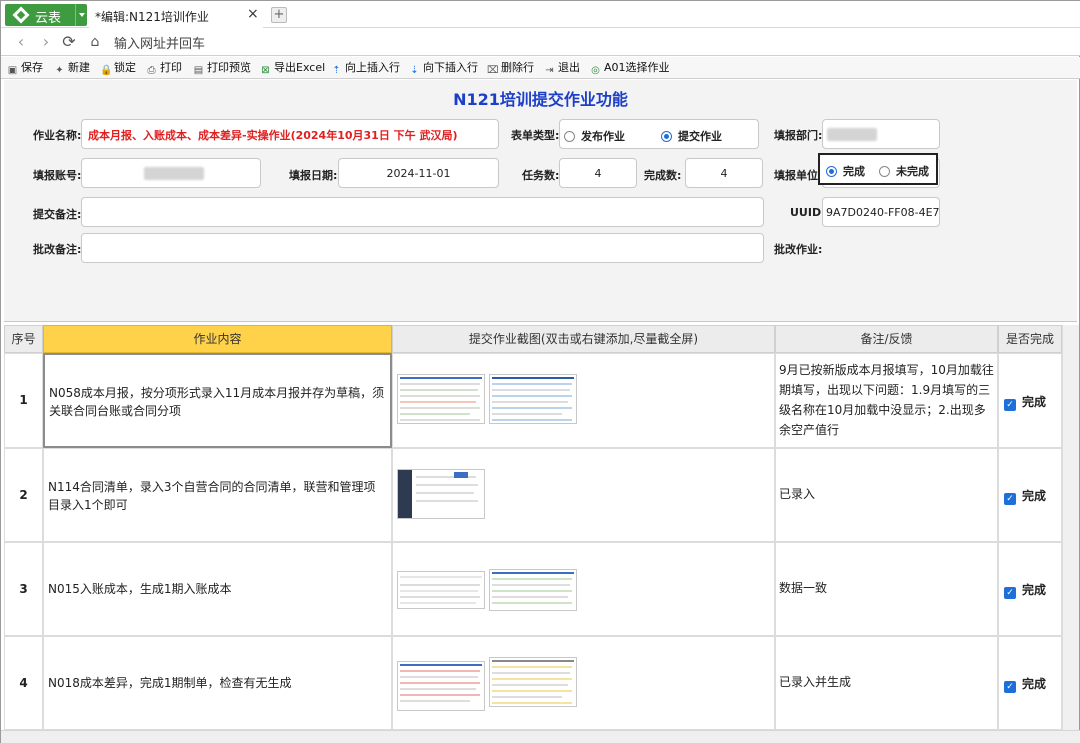 Image resolution: width=1080 pixels, height=743 pixels. What do you see at coordinates (25, 68) in the screenshot?
I see `save-button: ▣ 保存` at bounding box center [25, 68].